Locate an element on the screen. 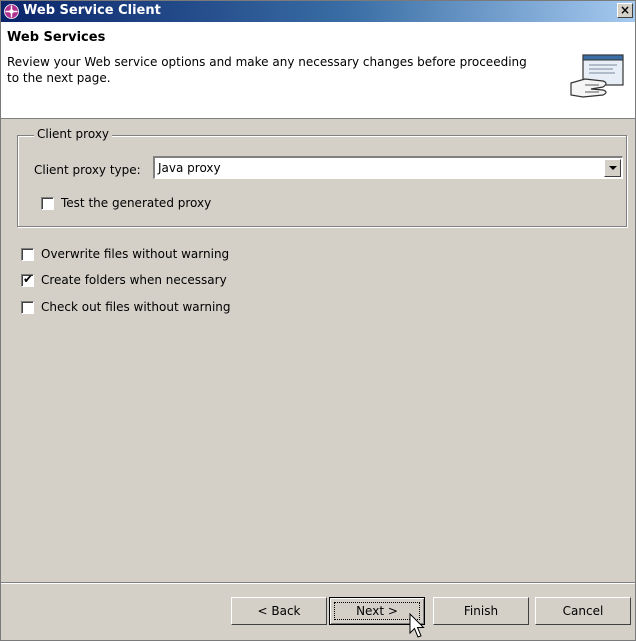 This screenshot has width=636, height=641. test-proxy-label: Test the generated proxy is located at coordinates (136, 203).